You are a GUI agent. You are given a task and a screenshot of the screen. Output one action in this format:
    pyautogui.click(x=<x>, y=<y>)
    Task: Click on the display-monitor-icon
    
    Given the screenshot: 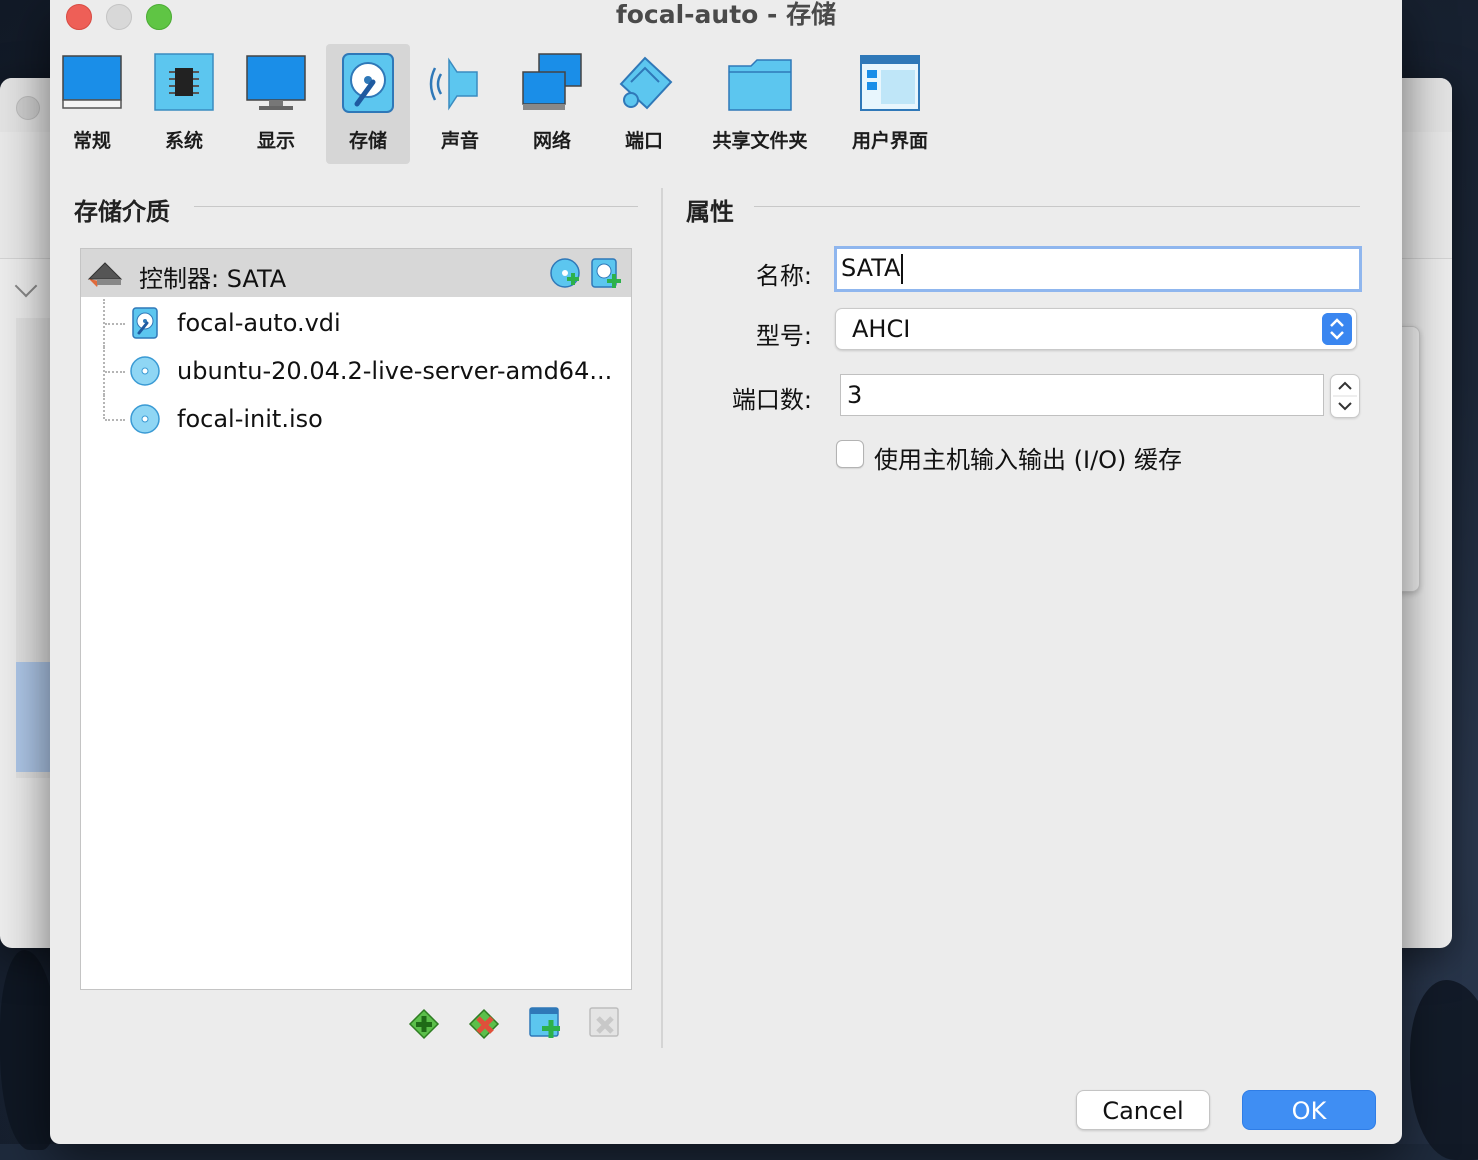 What is the action you would take?
    pyautogui.click(x=276, y=82)
    